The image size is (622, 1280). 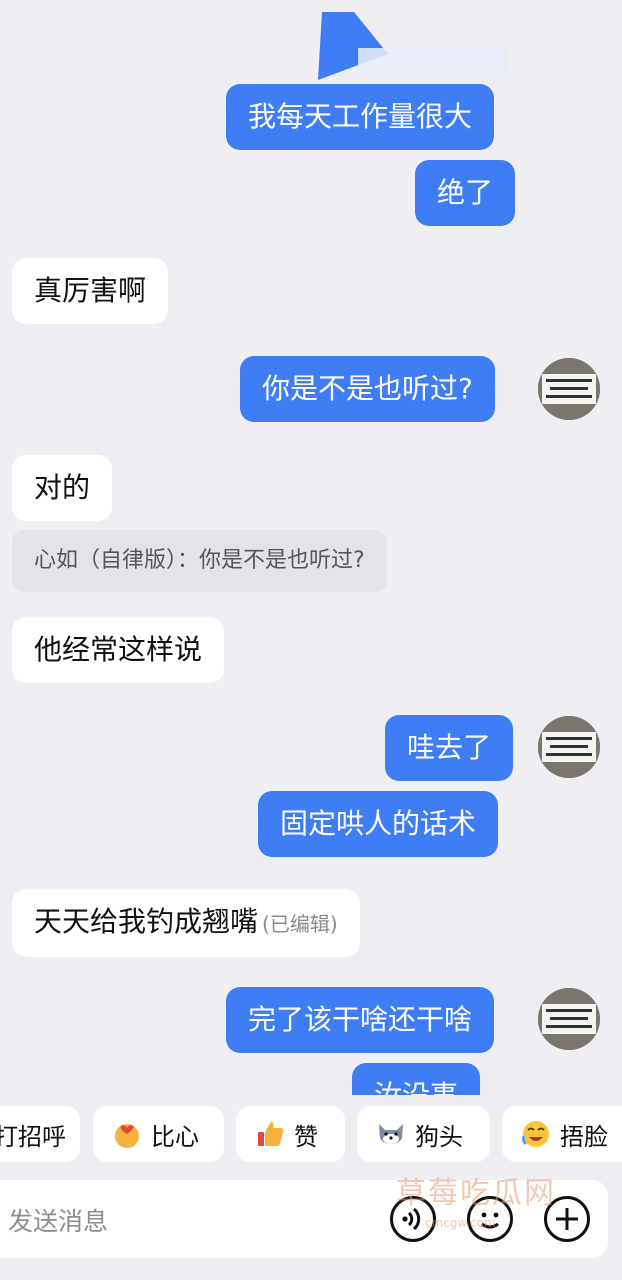 I want to click on message-incoming: 真厉害啊, so click(x=90, y=291).